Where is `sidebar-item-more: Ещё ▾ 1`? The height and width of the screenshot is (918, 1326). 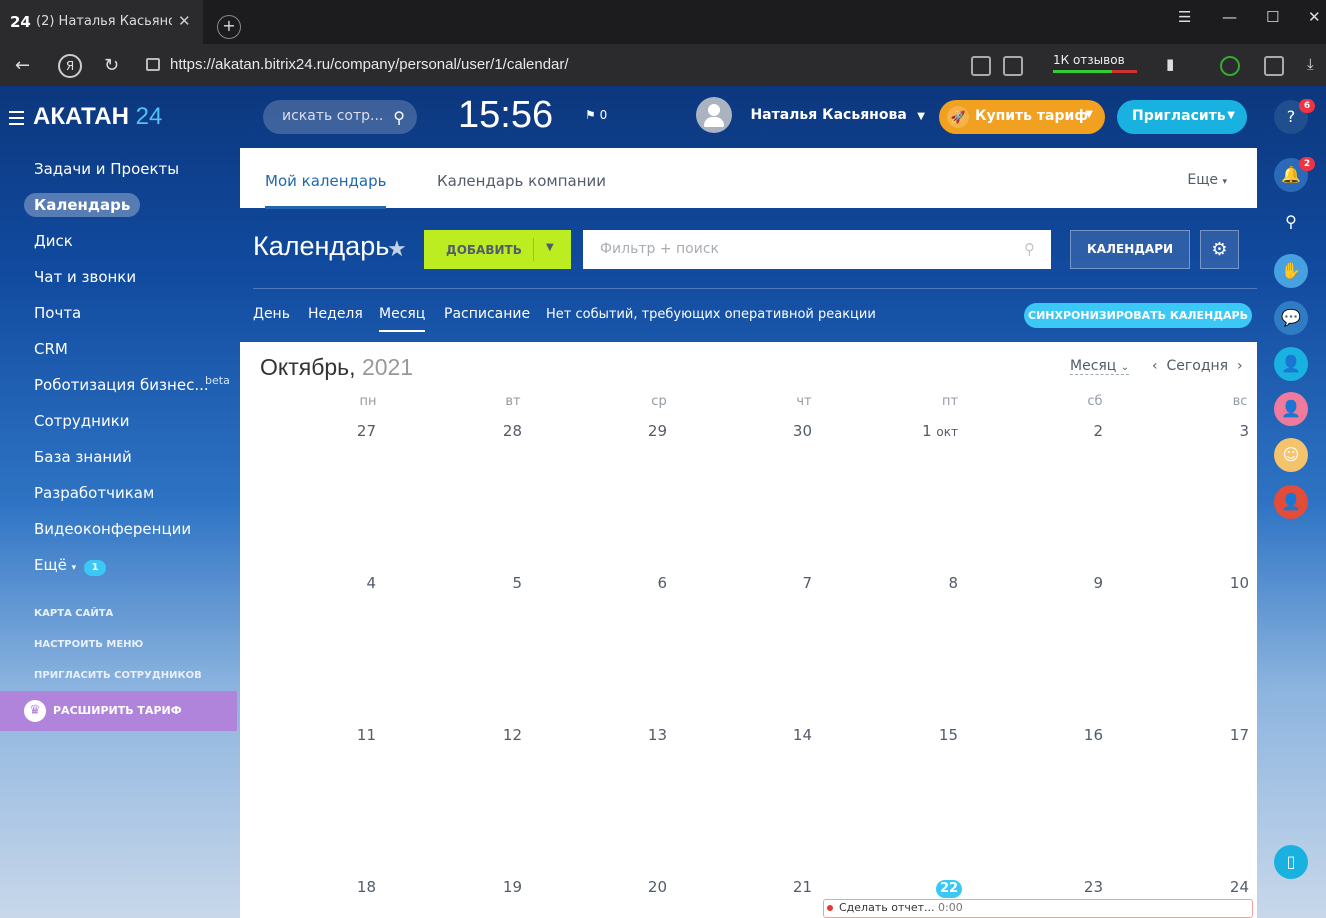 sidebar-item-more: Ещё ▾ 1 is located at coordinates (130, 568).